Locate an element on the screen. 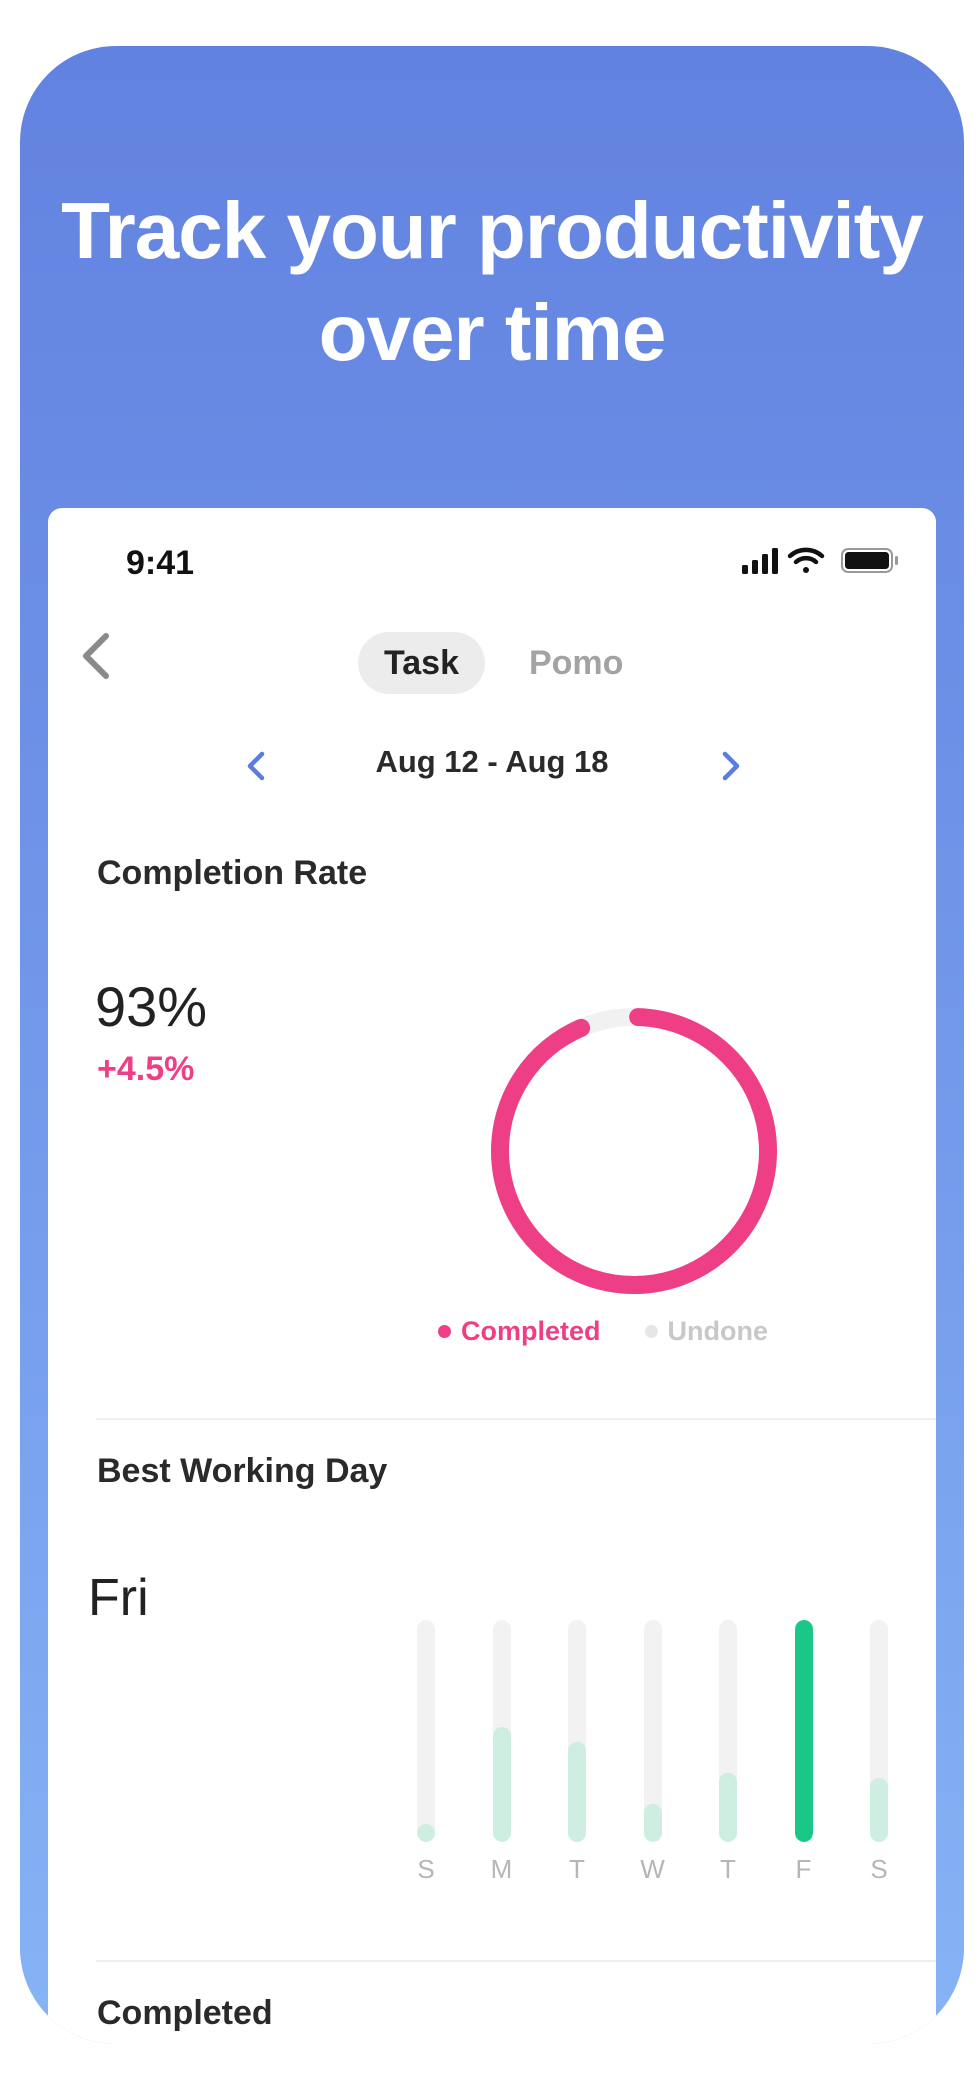 Image resolution: width=980 pixels, height=2082 pixels. date-range-nav: Aug 12 - Aug 18 is located at coordinates (492, 765).